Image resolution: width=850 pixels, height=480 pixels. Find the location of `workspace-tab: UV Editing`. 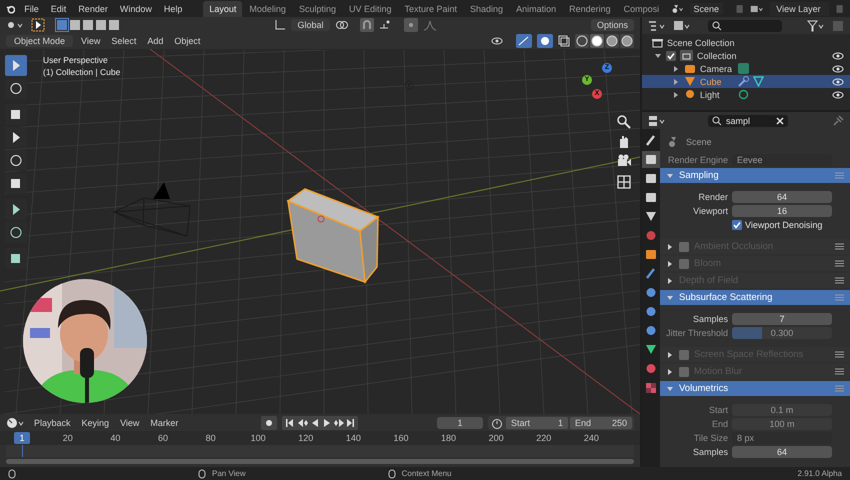

workspace-tab: UV Editing is located at coordinates (370, 8).